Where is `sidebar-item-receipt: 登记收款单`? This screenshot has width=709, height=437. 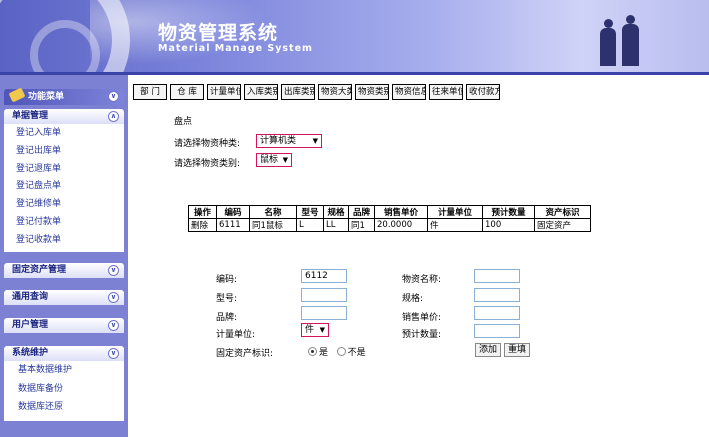
sidebar-item-receipt: 登记收款单 is located at coordinates (64, 241).